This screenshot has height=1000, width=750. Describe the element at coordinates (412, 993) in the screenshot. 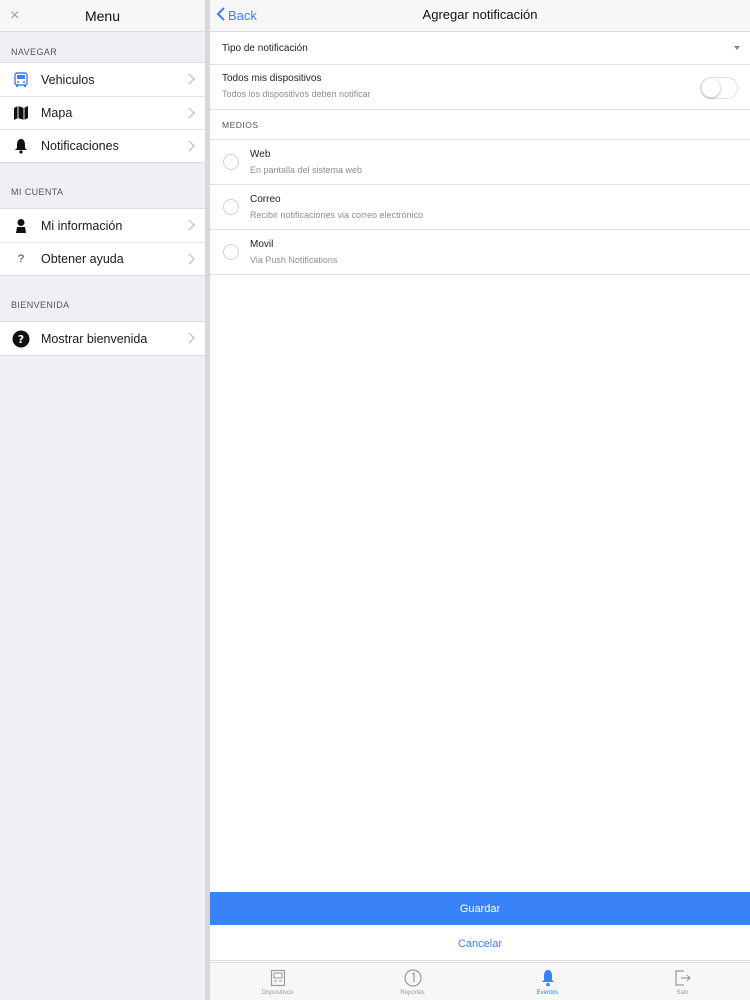

I see `tab-label: Reportes` at that location.